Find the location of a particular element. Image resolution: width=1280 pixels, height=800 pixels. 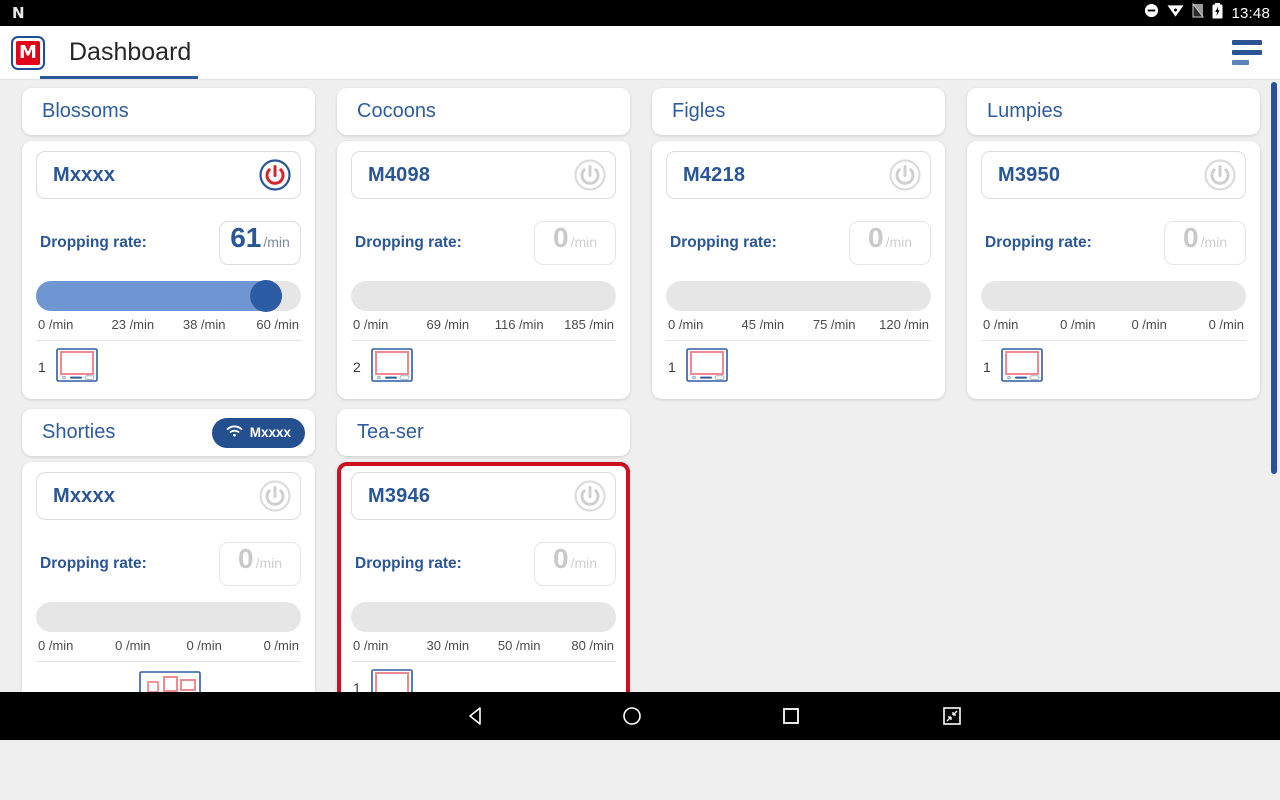

slider-tick-row: 0 /min 0 /min 0 /min 0 /min is located at coordinates (168, 645).